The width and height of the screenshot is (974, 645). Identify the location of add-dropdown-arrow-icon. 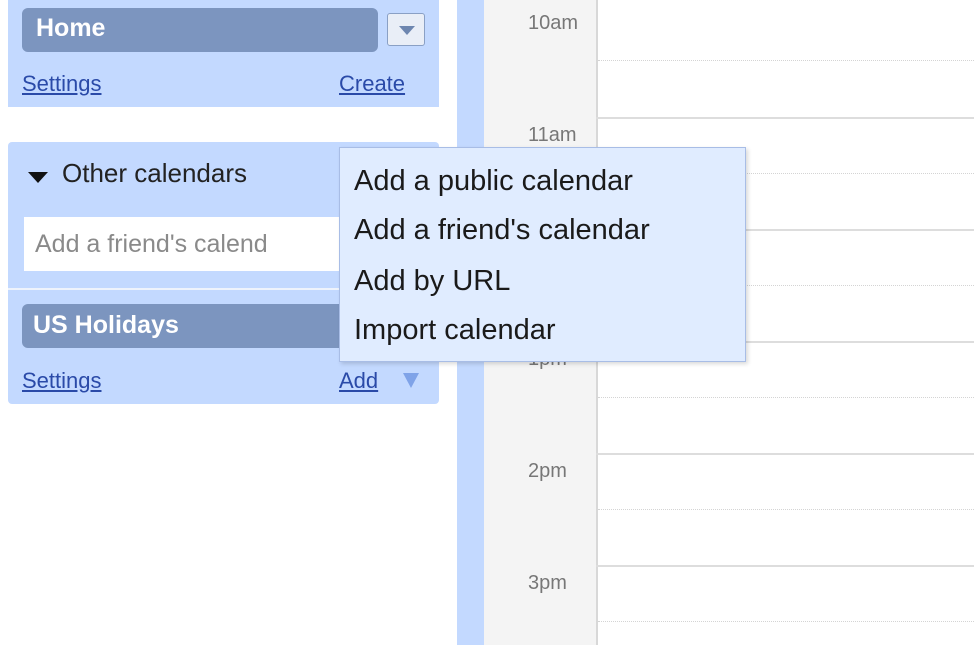
(411, 380).